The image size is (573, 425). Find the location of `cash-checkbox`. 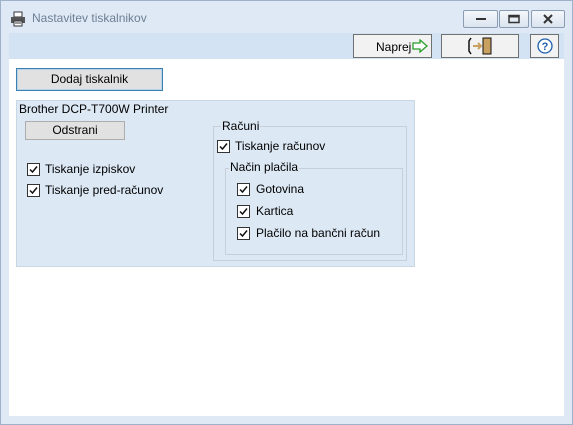

cash-checkbox is located at coordinates (243, 189).